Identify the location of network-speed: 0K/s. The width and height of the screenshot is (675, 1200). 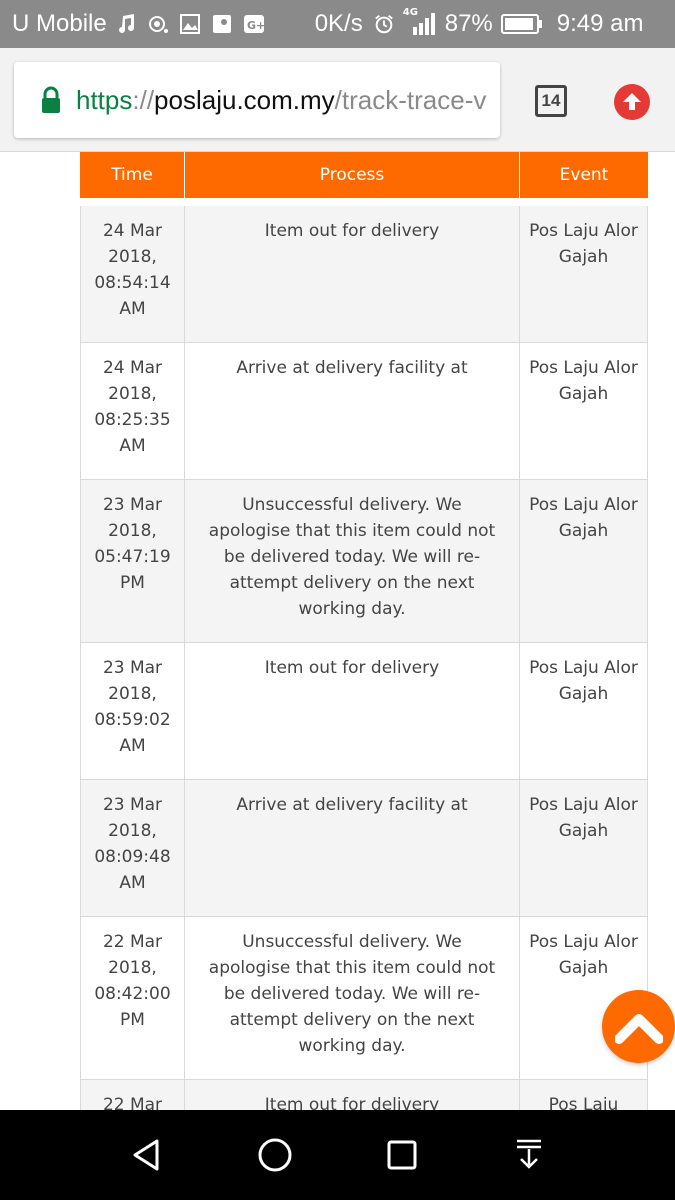
(338, 23).